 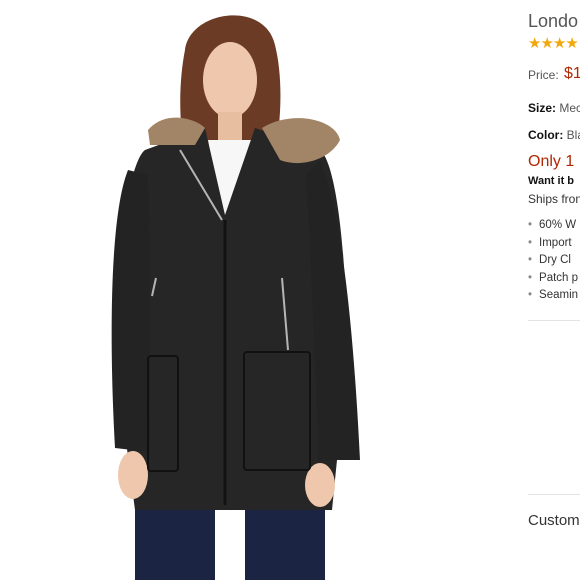 What do you see at coordinates (554, 520) in the screenshot?
I see `customer-section-label: Custom` at bounding box center [554, 520].